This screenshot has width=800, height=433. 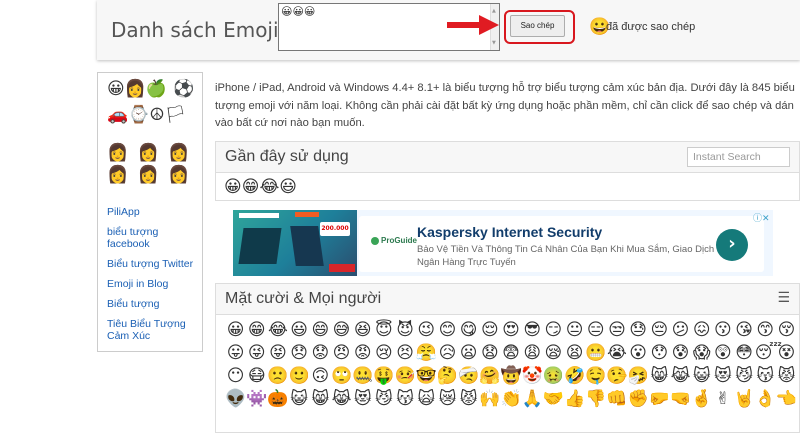 What do you see at coordinates (574, 353) in the screenshot?
I see `emoji-cell: 😫` at bounding box center [574, 353].